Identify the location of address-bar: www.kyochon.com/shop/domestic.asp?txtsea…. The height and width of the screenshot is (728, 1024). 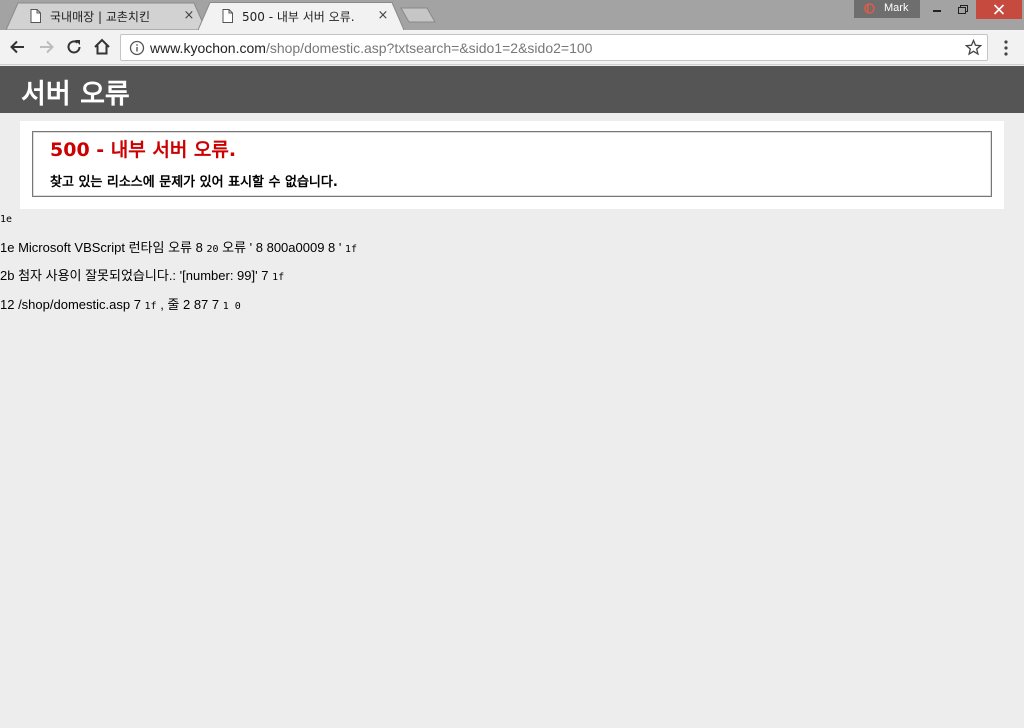
(554, 47).